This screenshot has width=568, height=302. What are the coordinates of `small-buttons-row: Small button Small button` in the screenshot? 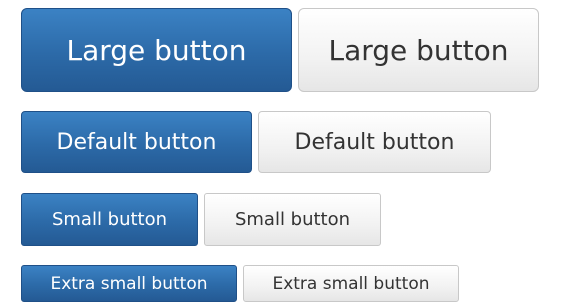 It's located at (201, 219).